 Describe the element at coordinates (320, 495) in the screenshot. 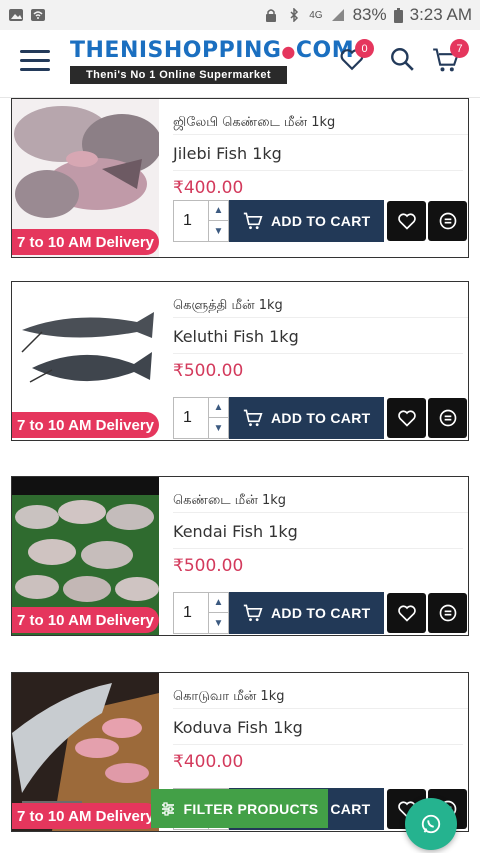

I see `product-tamil-name: கெண்டை மீன் 1kg` at that location.